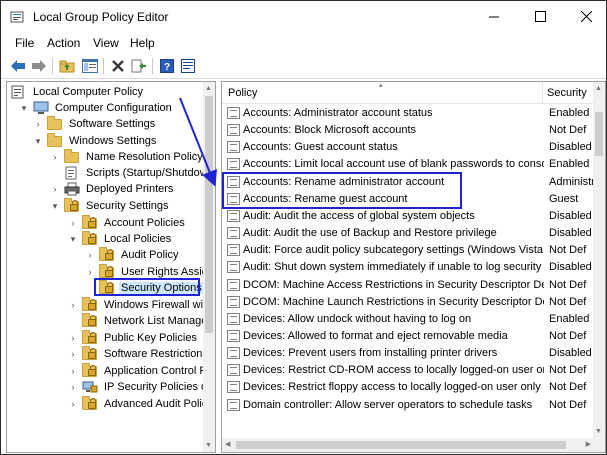 The width and height of the screenshot is (607, 455). I want to click on tree-item-windows-settings: ▾ Windows Settings, so click(95, 141).